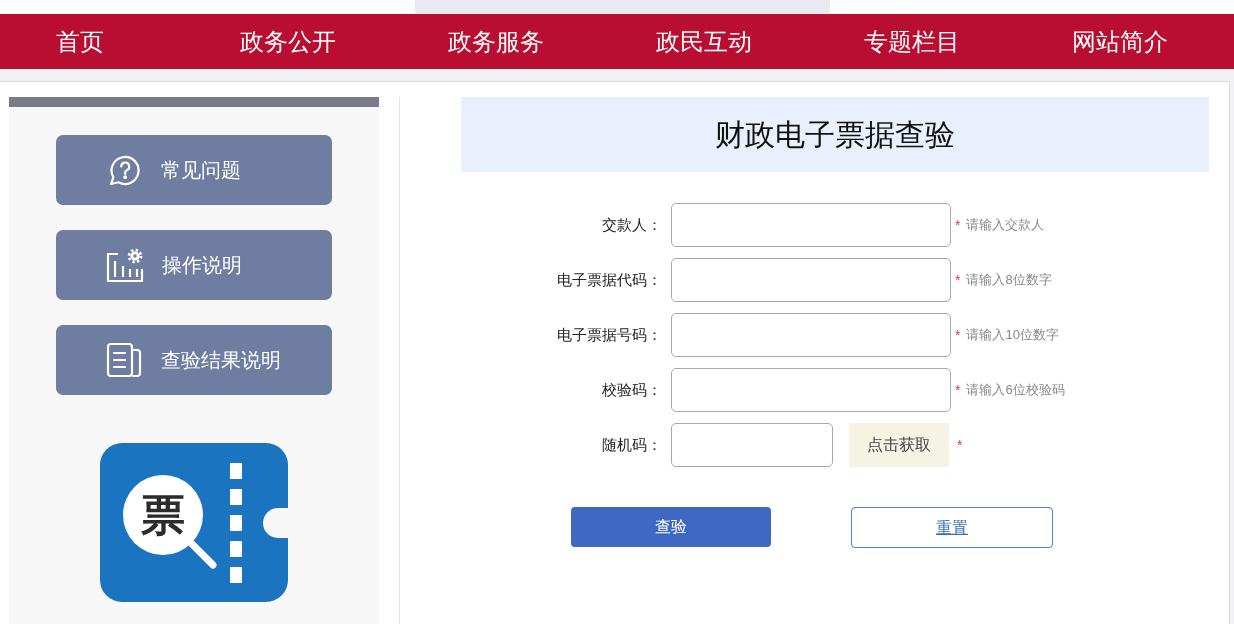  What do you see at coordinates (1009, 280) in the screenshot?
I see `hint-text: 请输入8位数字` at bounding box center [1009, 280].